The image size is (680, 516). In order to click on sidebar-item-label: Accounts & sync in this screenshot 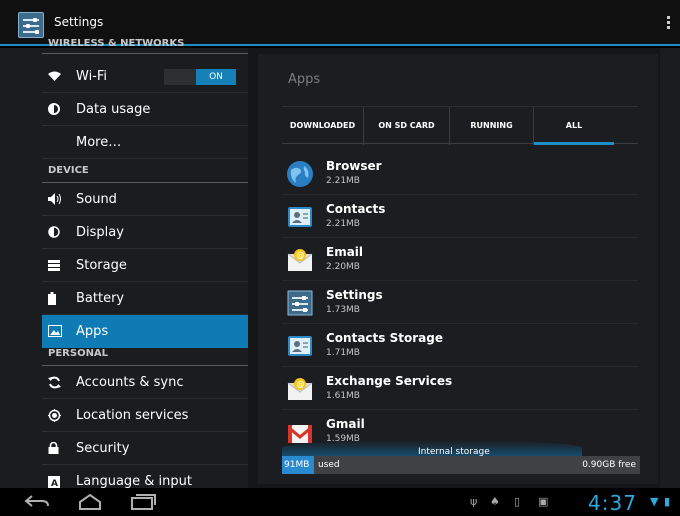, I will do `click(130, 382)`.